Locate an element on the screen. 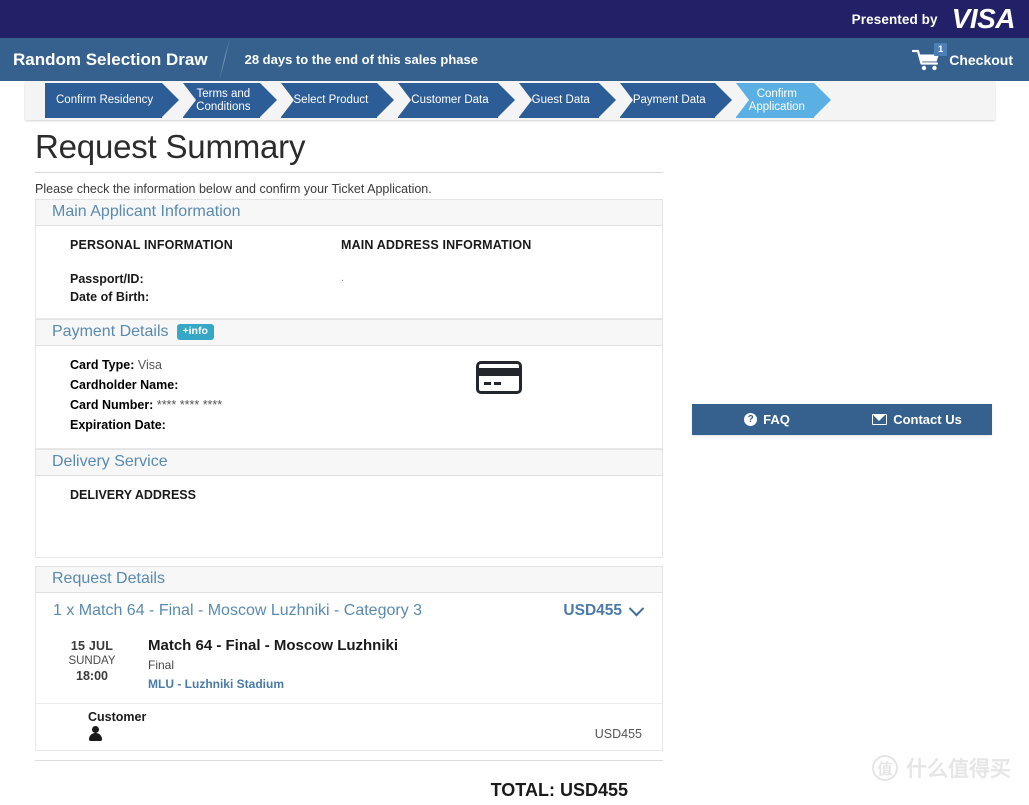 Image resolution: width=1029 pixels, height=805 pixels. match-title: Match 64 - Final - Moscow Luzhniki is located at coordinates (273, 645).